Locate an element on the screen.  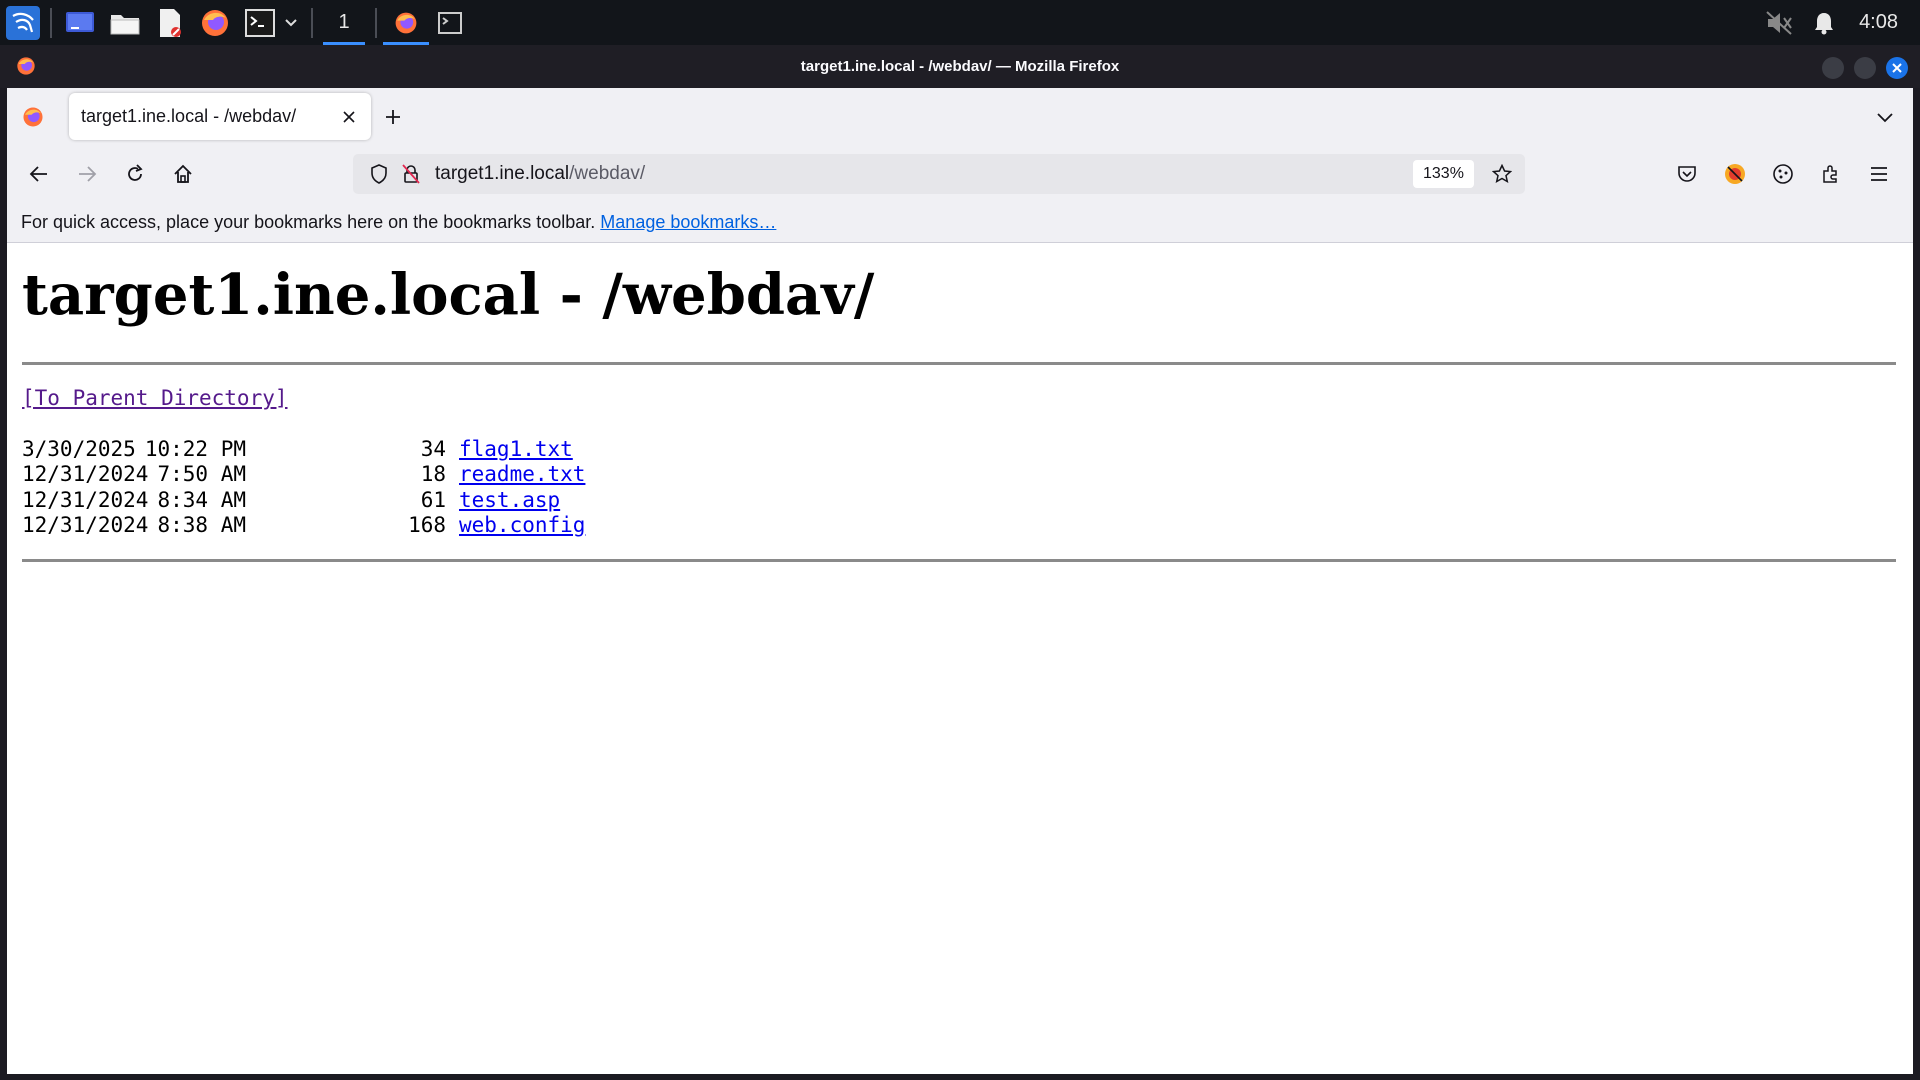
back-button is located at coordinates (39, 174).